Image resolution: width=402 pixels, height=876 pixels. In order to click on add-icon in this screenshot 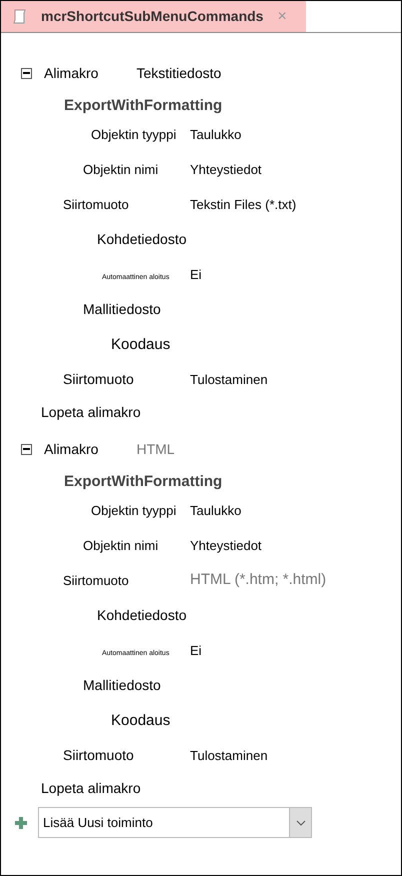, I will do `click(21, 822)`.